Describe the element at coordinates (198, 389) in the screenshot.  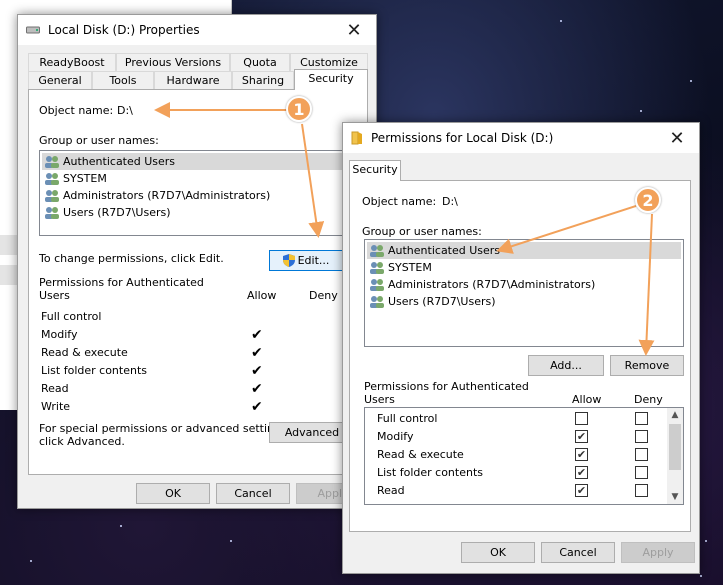
I see `table-row: Read ✔` at that location.